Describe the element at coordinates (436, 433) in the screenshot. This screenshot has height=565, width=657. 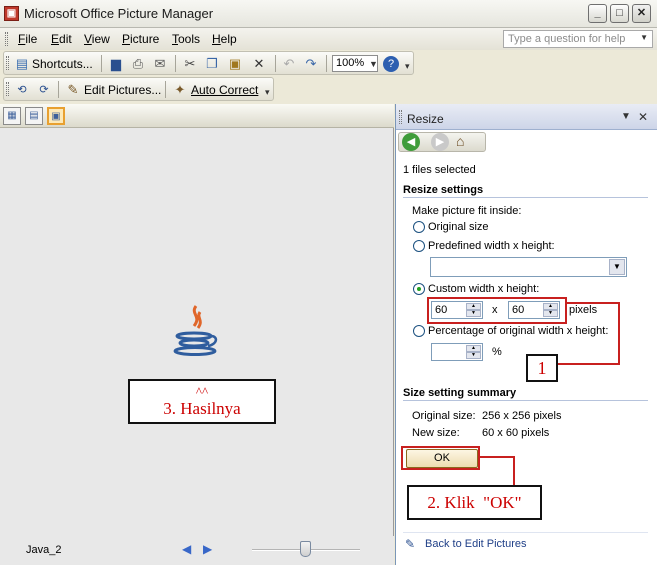
I see `new-size-summary-label: New size:` at that location.